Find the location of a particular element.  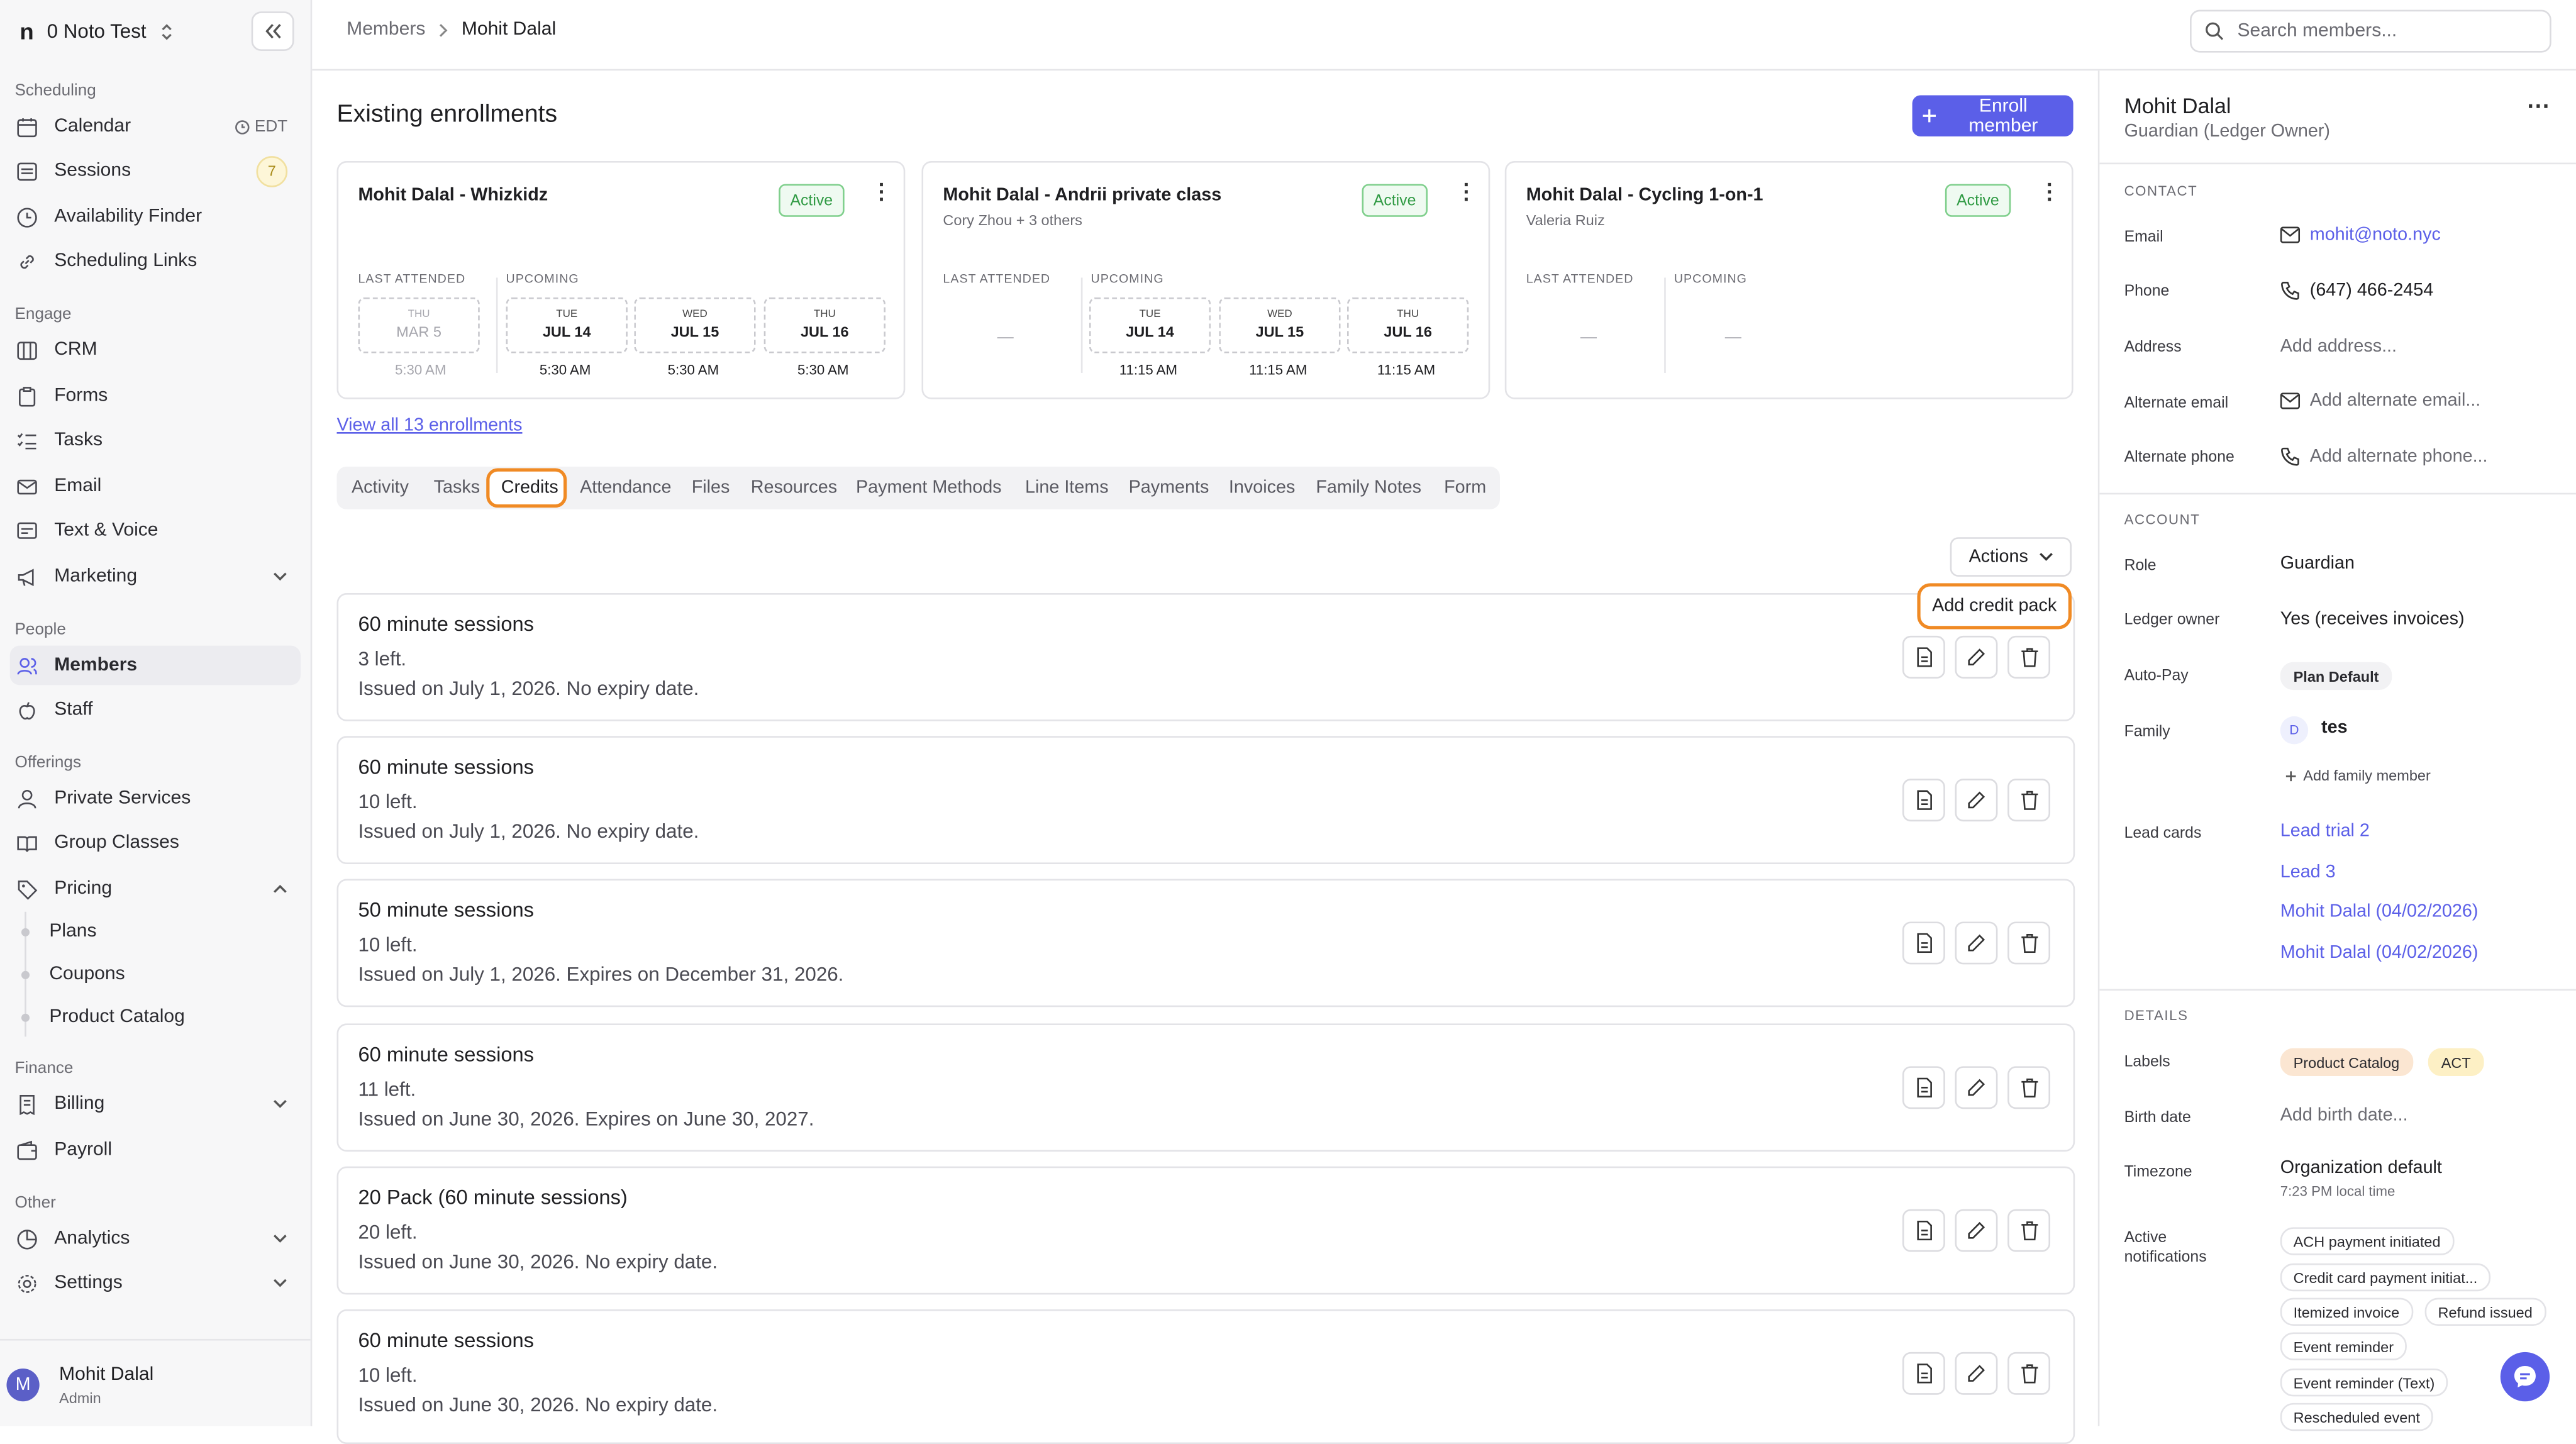

nav-forms: Forms is located at coordinates (155, 396).